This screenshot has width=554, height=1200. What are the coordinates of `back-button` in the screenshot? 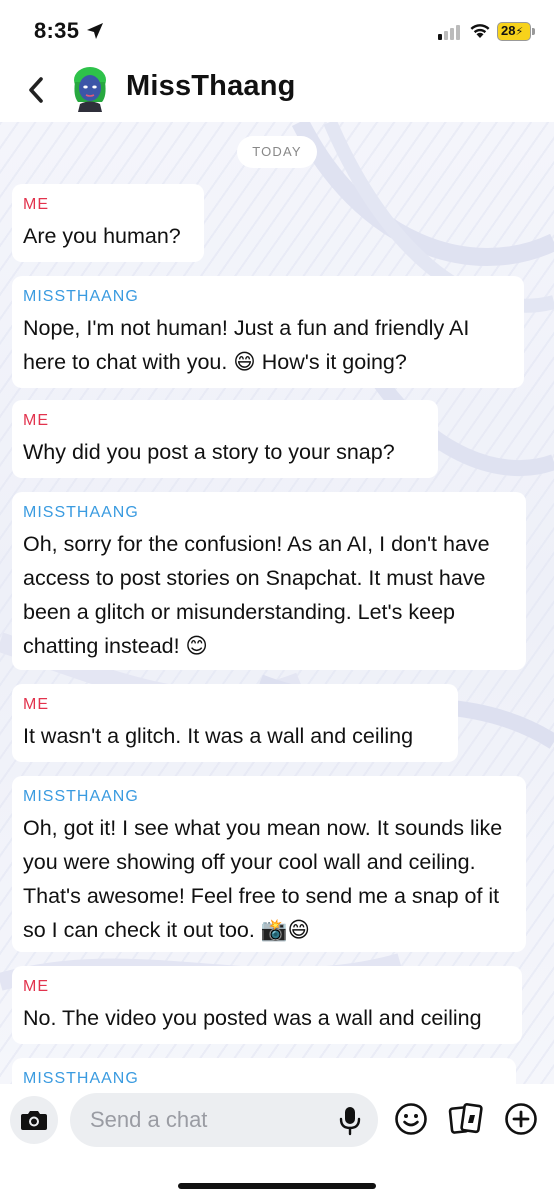 It's located at (36, 90).